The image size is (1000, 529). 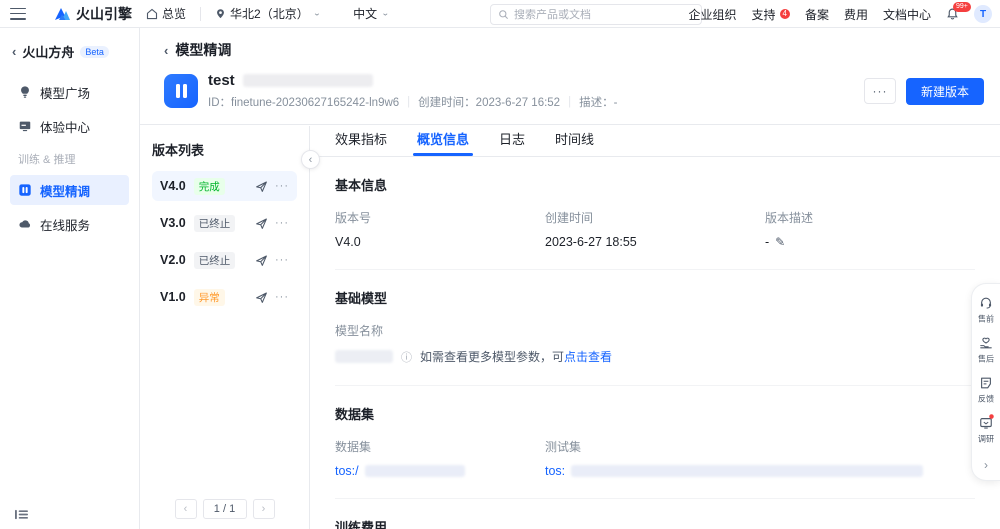 What do you see at coordinates (181, 91) in the screenshot?
I see `model-icon` at bounding box center [181, 91].